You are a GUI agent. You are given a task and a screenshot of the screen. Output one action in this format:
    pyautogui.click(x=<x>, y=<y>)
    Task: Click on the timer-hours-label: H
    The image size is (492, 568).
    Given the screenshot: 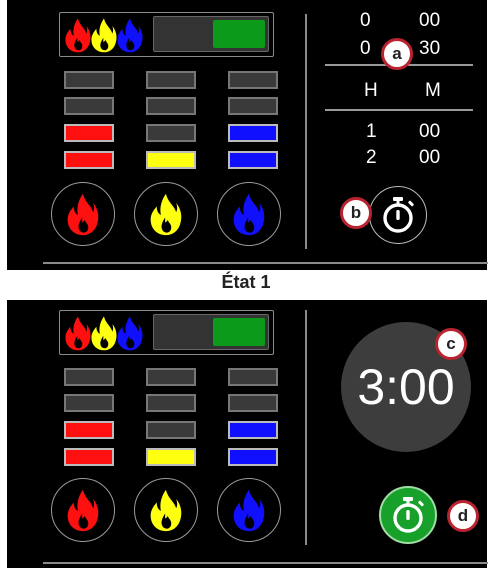 What is the action you would take?
    pyautogui.click(x=371, y=90)
    